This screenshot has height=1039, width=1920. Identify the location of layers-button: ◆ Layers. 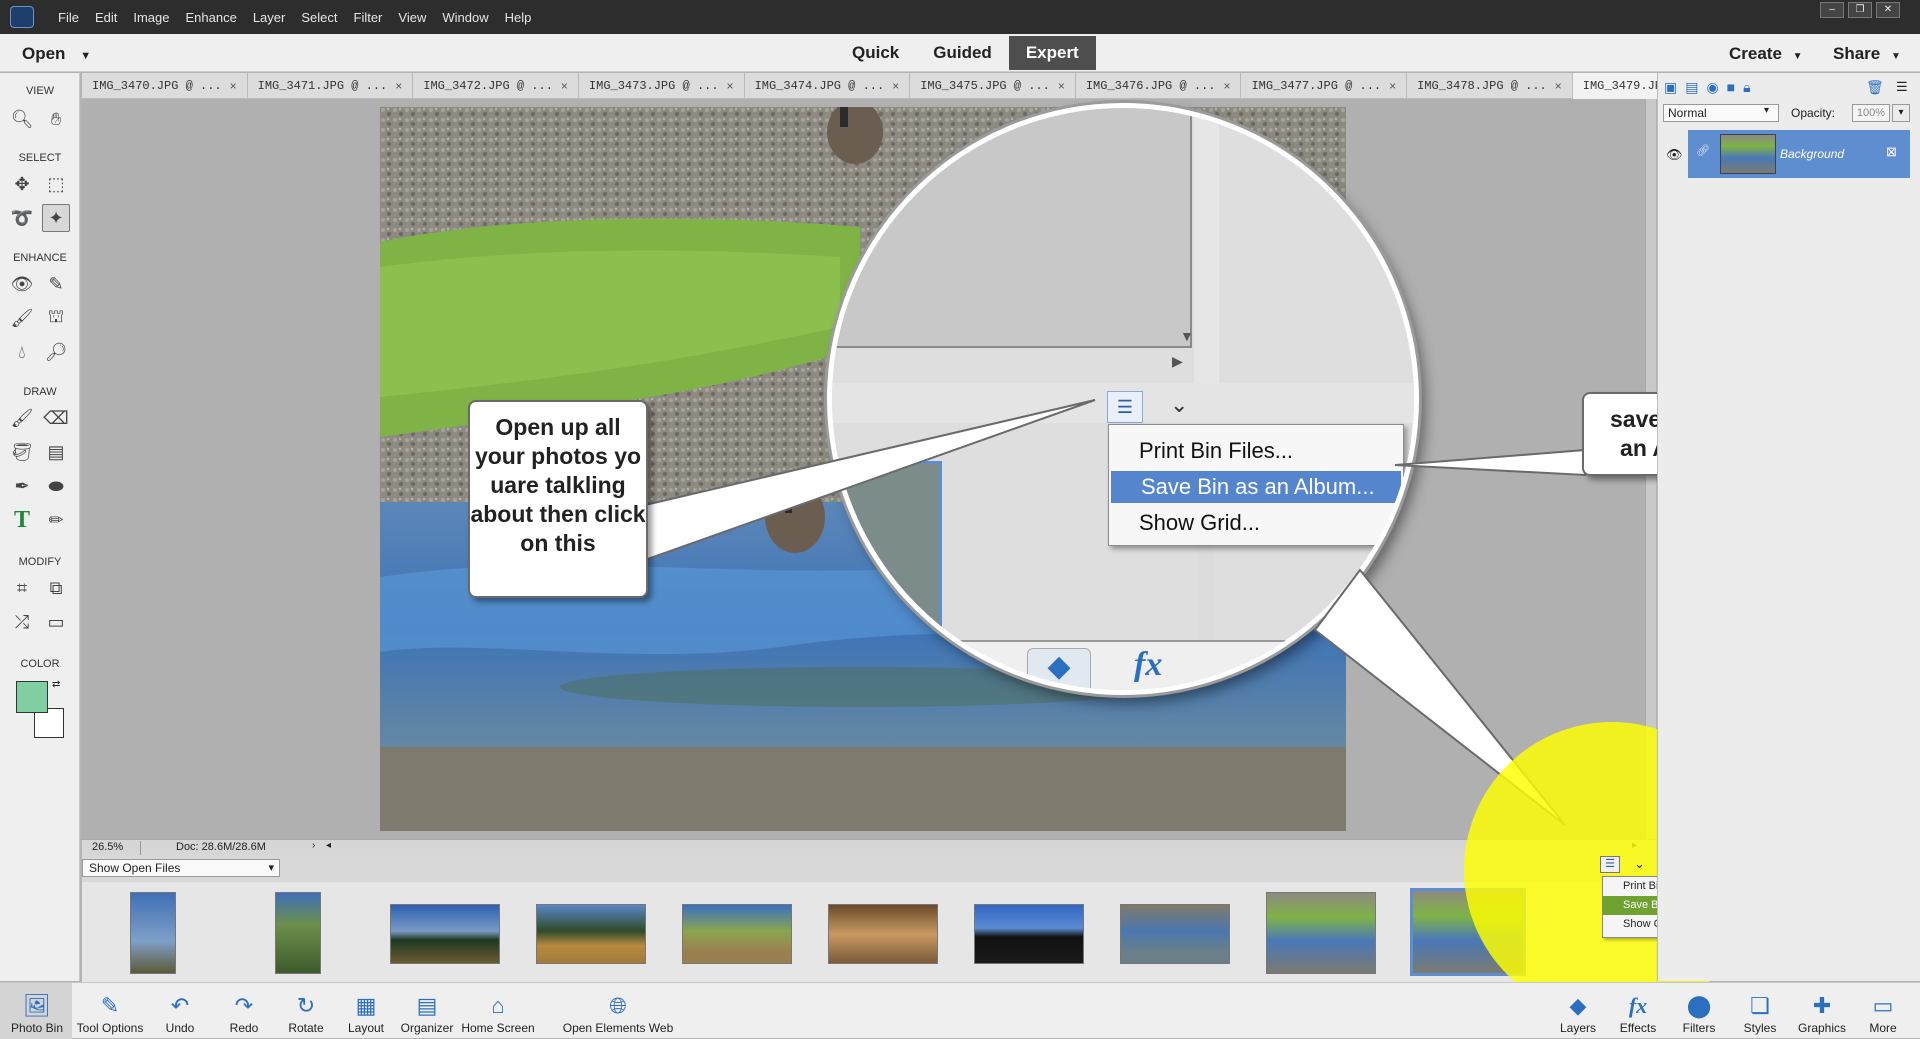
(1578, 1014).